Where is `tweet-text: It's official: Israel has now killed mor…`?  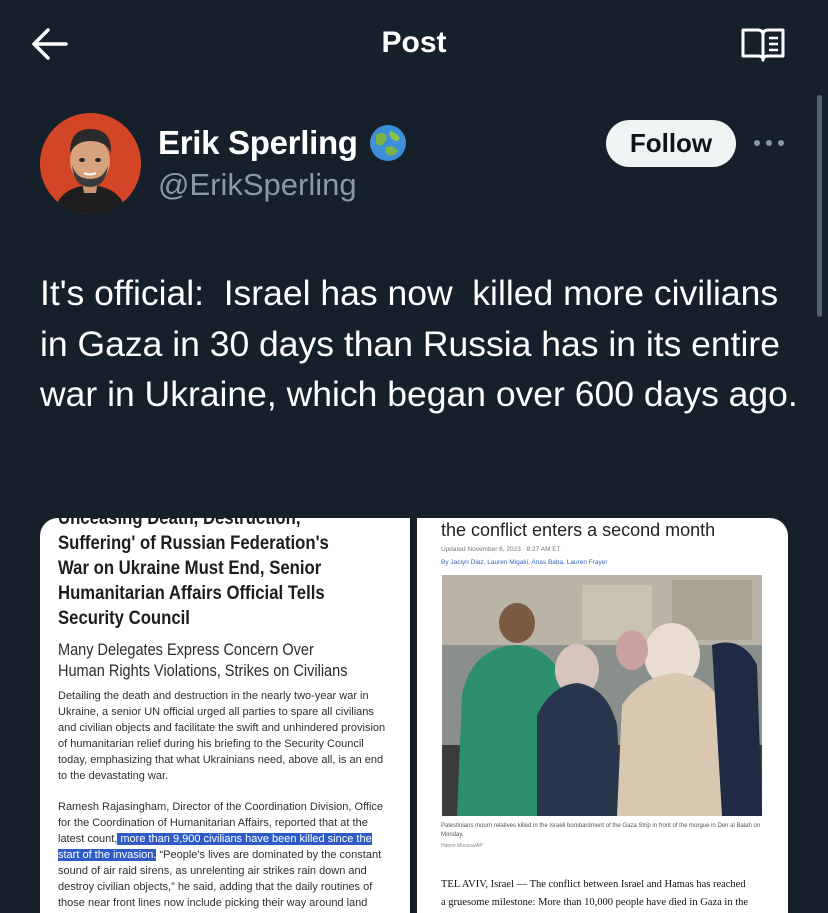 tweet-text: It's official: Israel has now killed mor… is located at coordinates (419, 343).